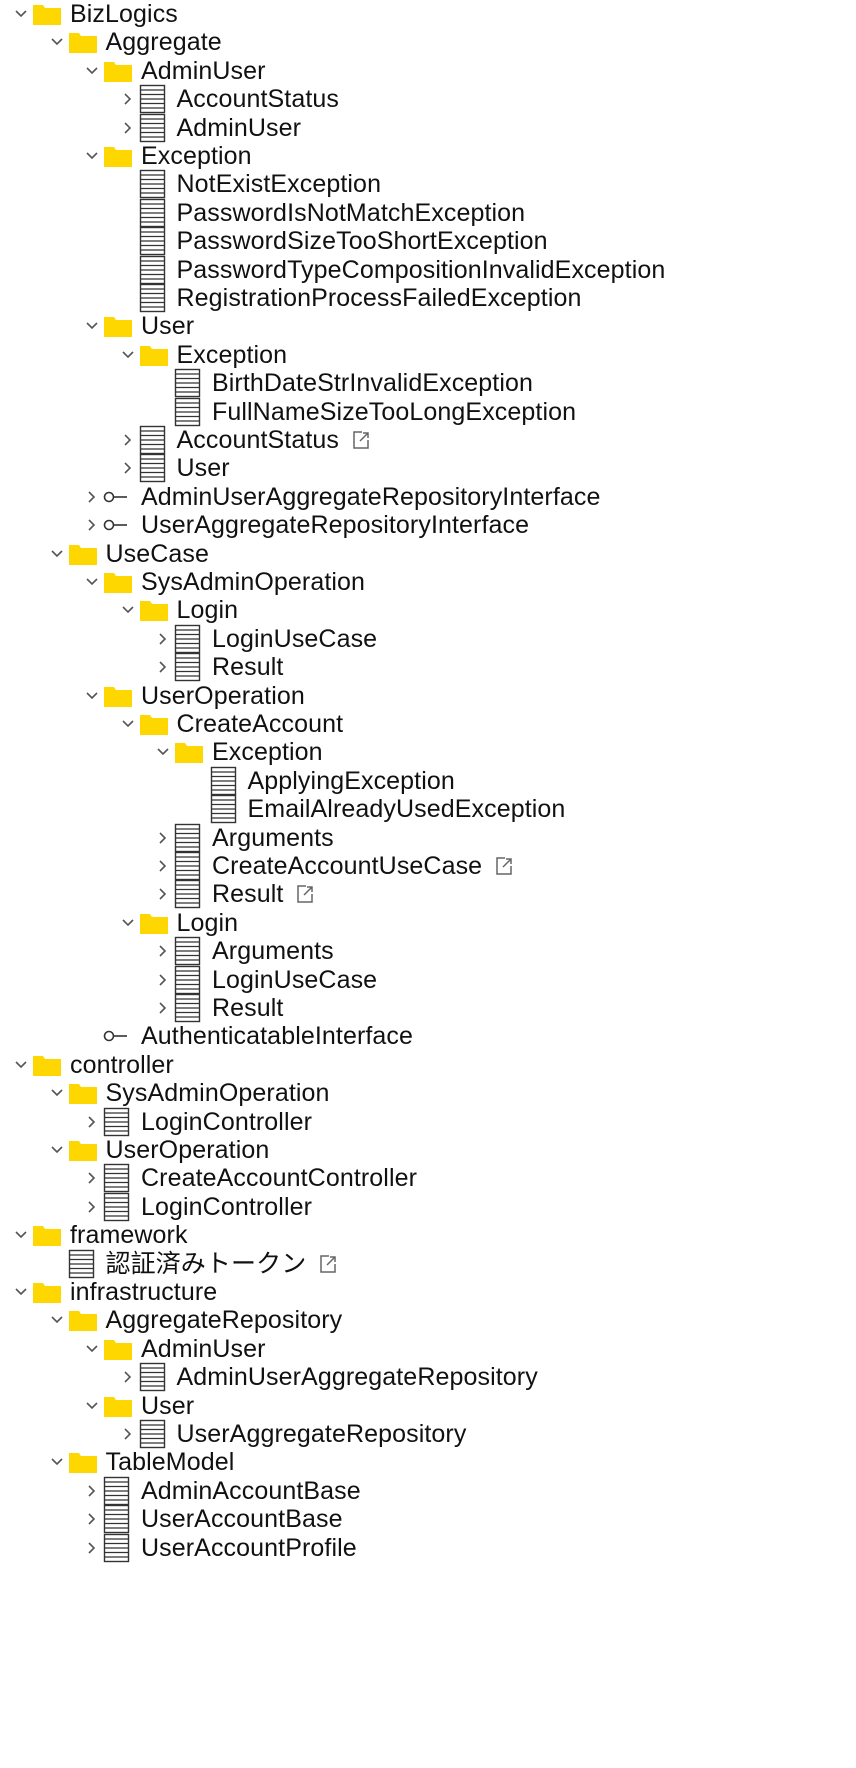 Image resolution: width=856 pixels, height=1768 pixels. What do you see at coordinates (113, 1292) in the screenshot?
I see `tree-node-folder-infrastructure: infrastructure` at bounding box center [113, 1292].